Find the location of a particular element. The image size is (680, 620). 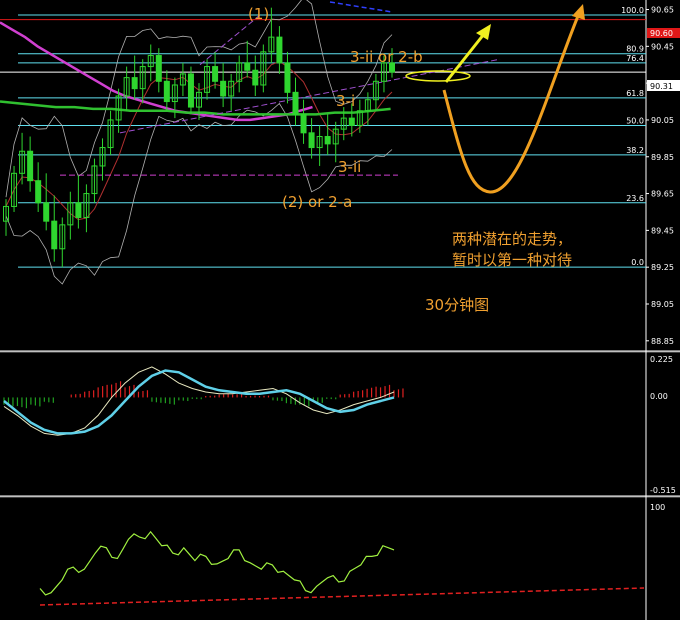

fib-label: 100.0 is located at coordinates (632, 10).